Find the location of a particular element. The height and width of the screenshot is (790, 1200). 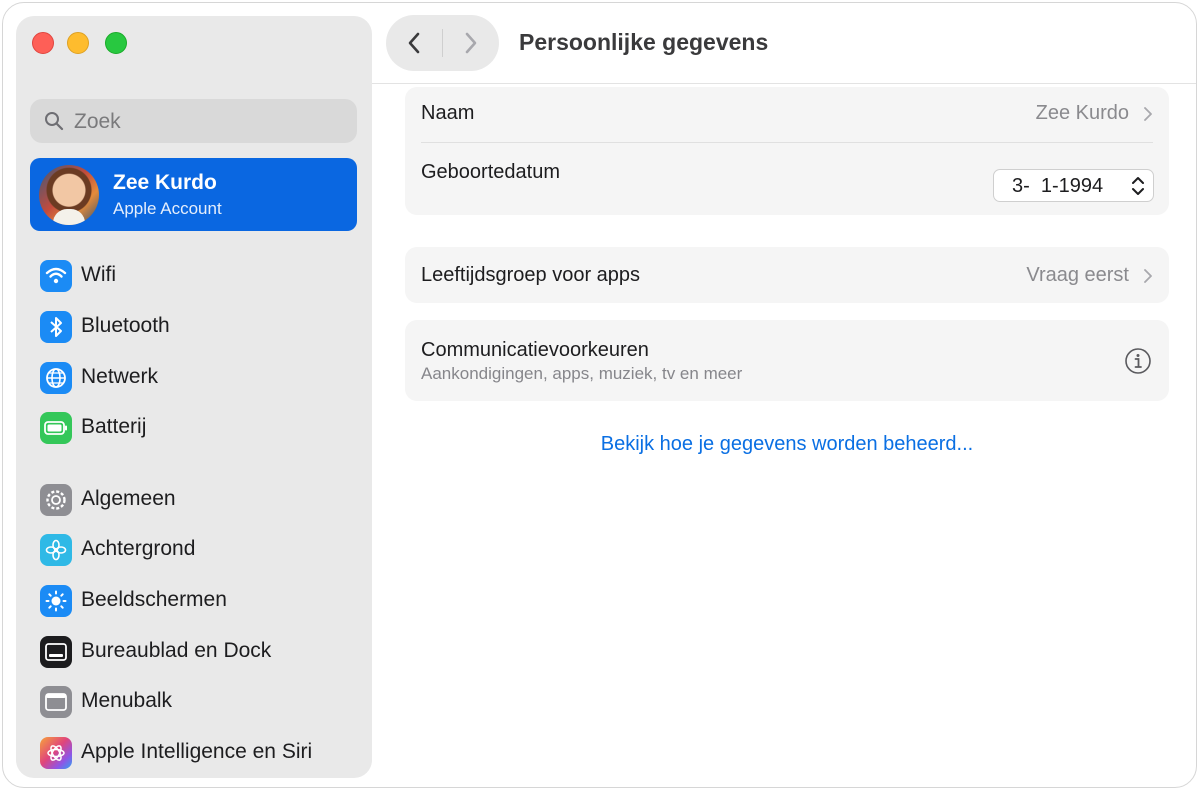

sidebar-item-label: Algemeen is located at coordinates (128, 498).